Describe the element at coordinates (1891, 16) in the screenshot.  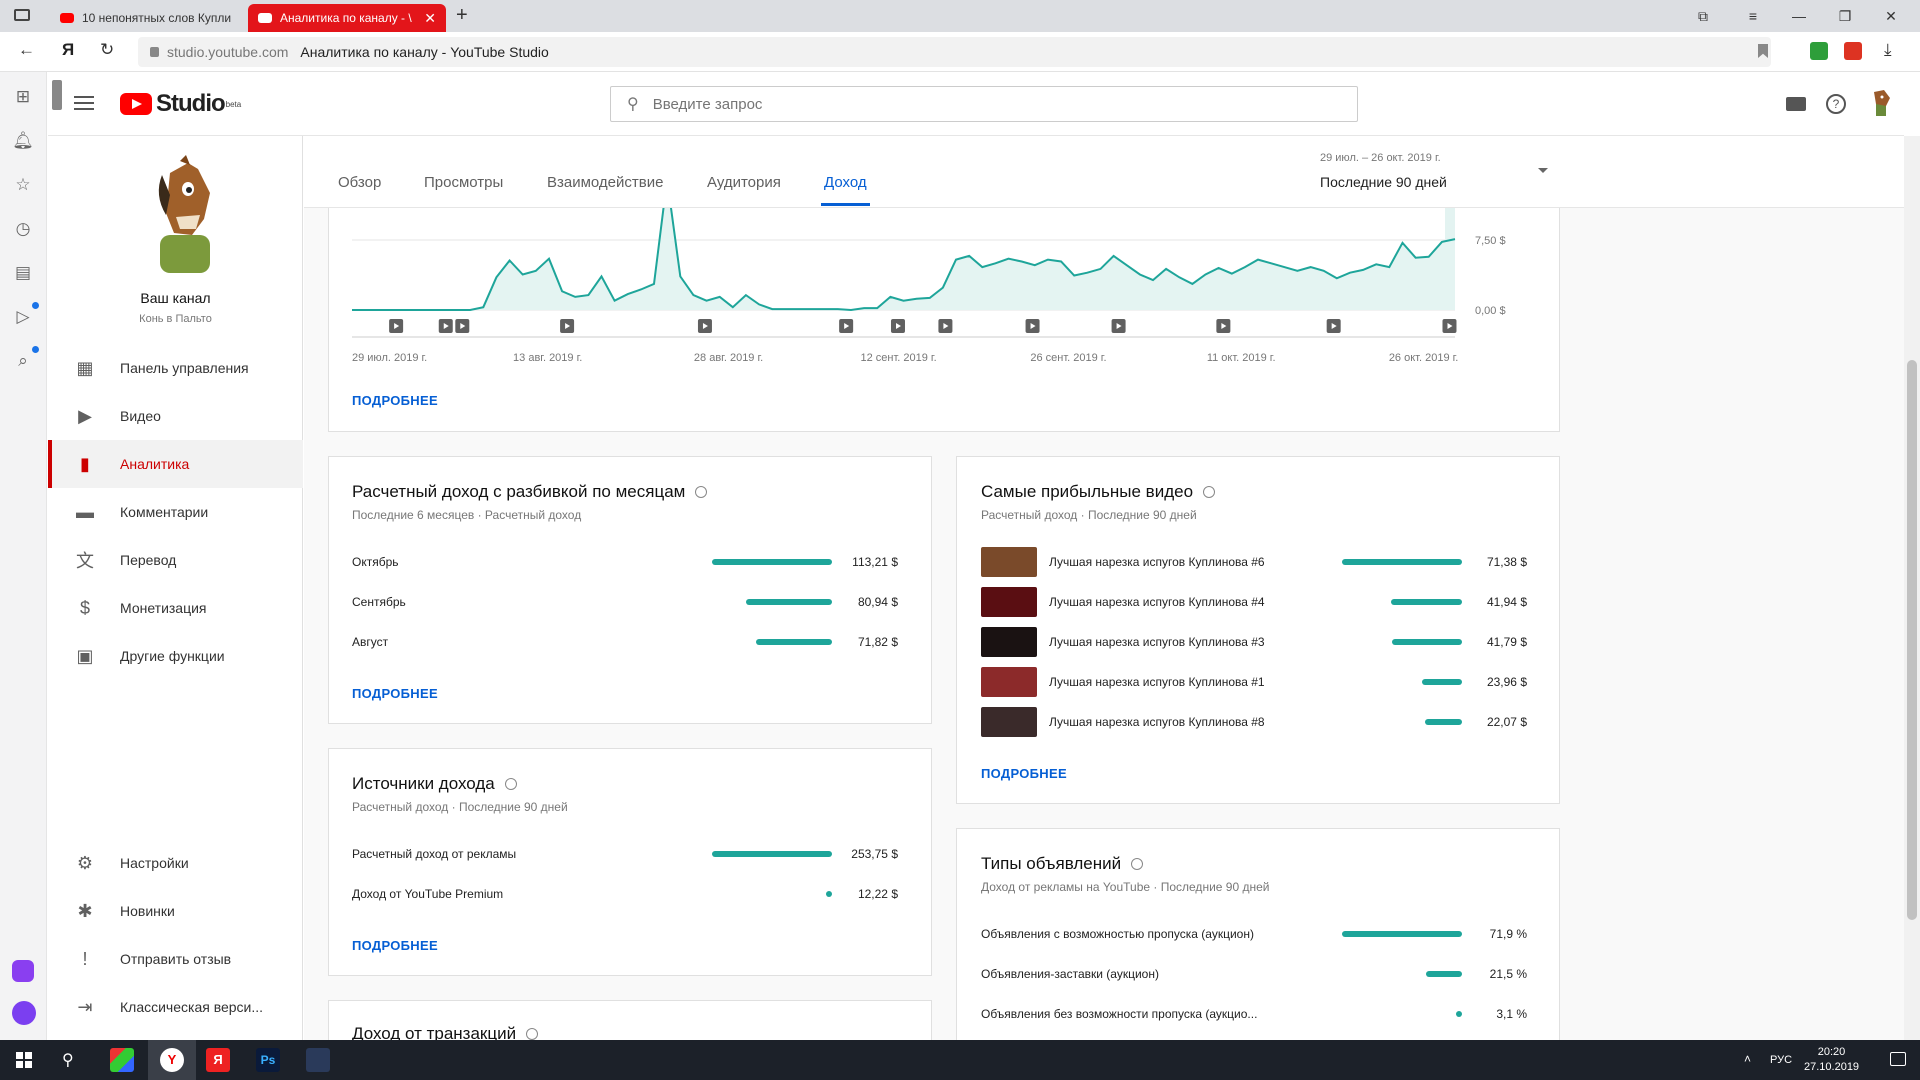
I see `close-window-icon: ✕` at that location.